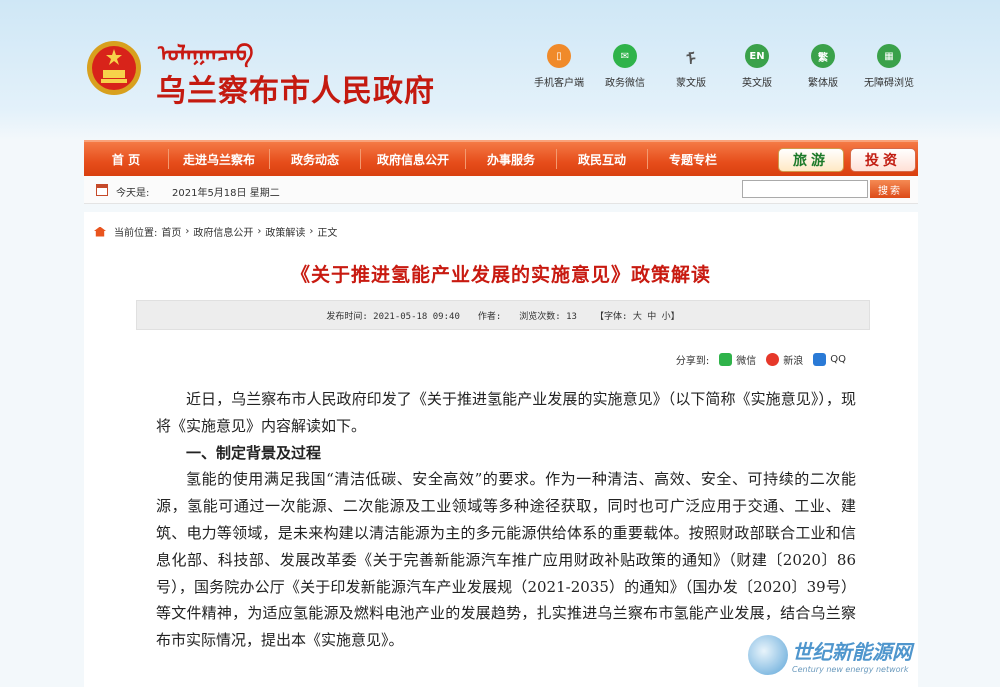 The height and width of the screenshot is (687, 1000). I want to click on travel-button: 旅游, so click(811, 160).